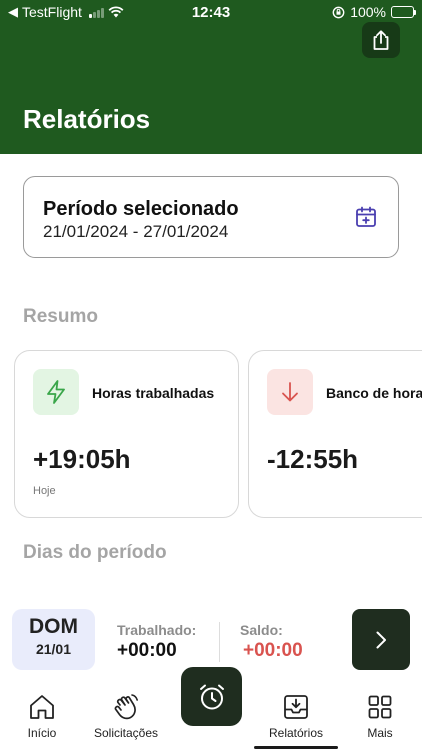 This screenshot has width=422, height=750. I want to click on tab-solicitacoes: Solicitações, so click(126, 716).